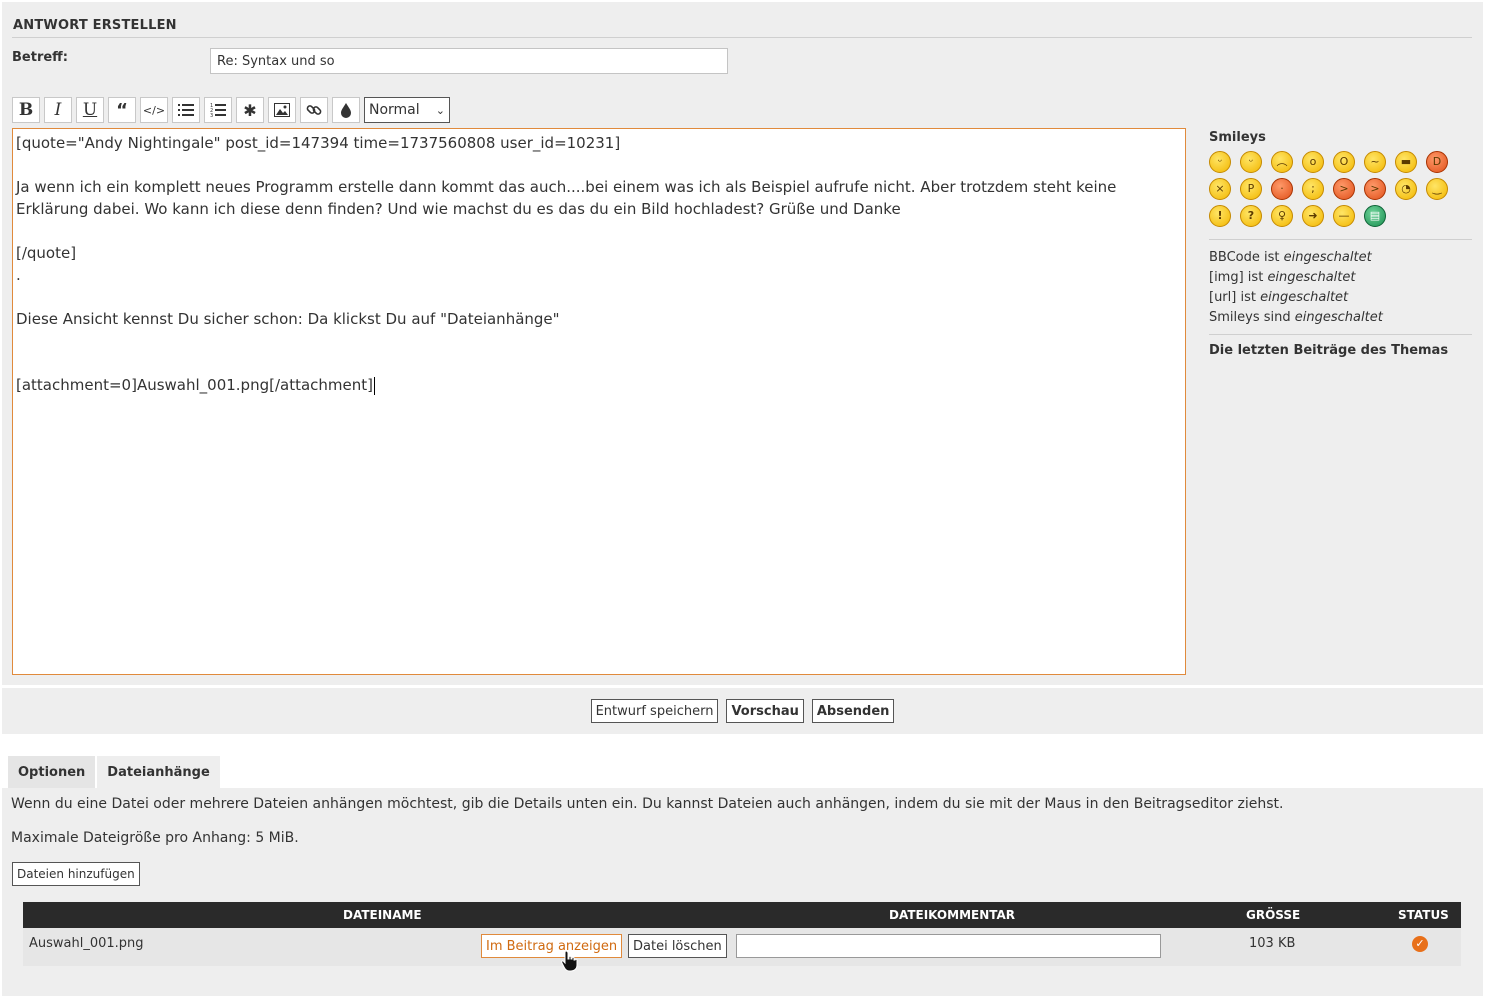 The height and width of the screenshot is (1002, 1487). I want to click on panel-title: ANTWORT ERSTELLEN, so click(95, 25).